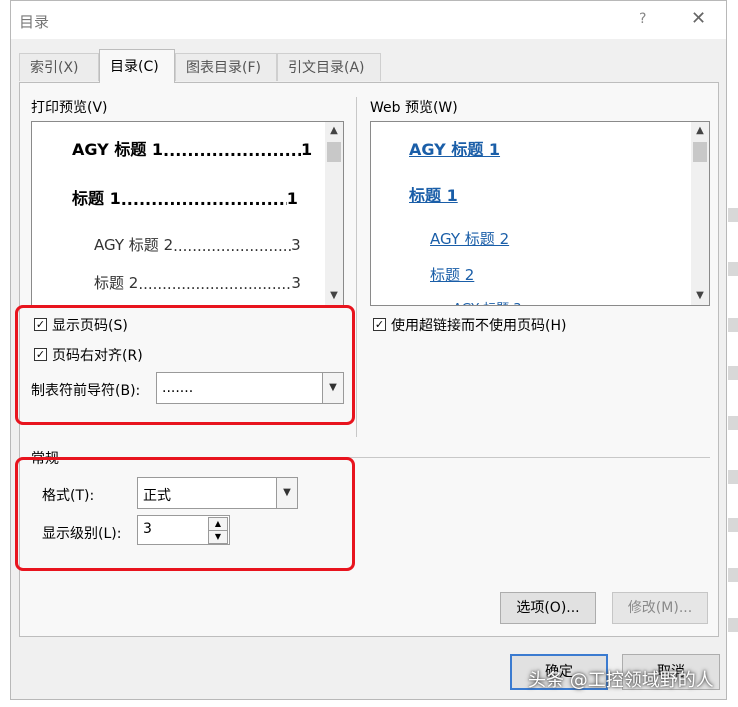 The width and height of the screenshot is (738, 707). What do you see at coordinates (642, 19) in the screenshot?
I see `help-button: ?` at bounding box center [642, 19].